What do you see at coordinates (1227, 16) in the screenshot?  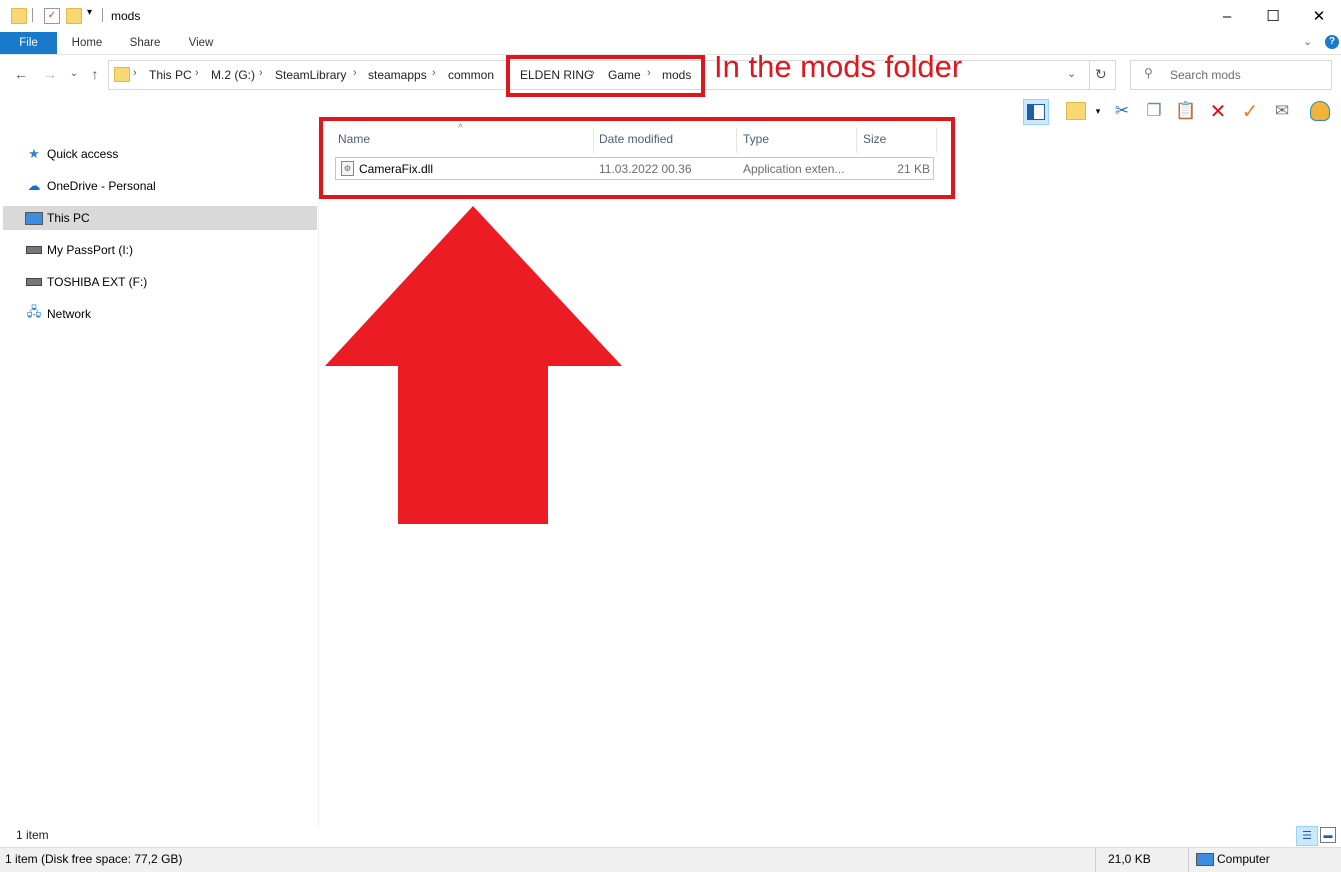 I see `minimize-button: –` at bounding box center [1227, 16].